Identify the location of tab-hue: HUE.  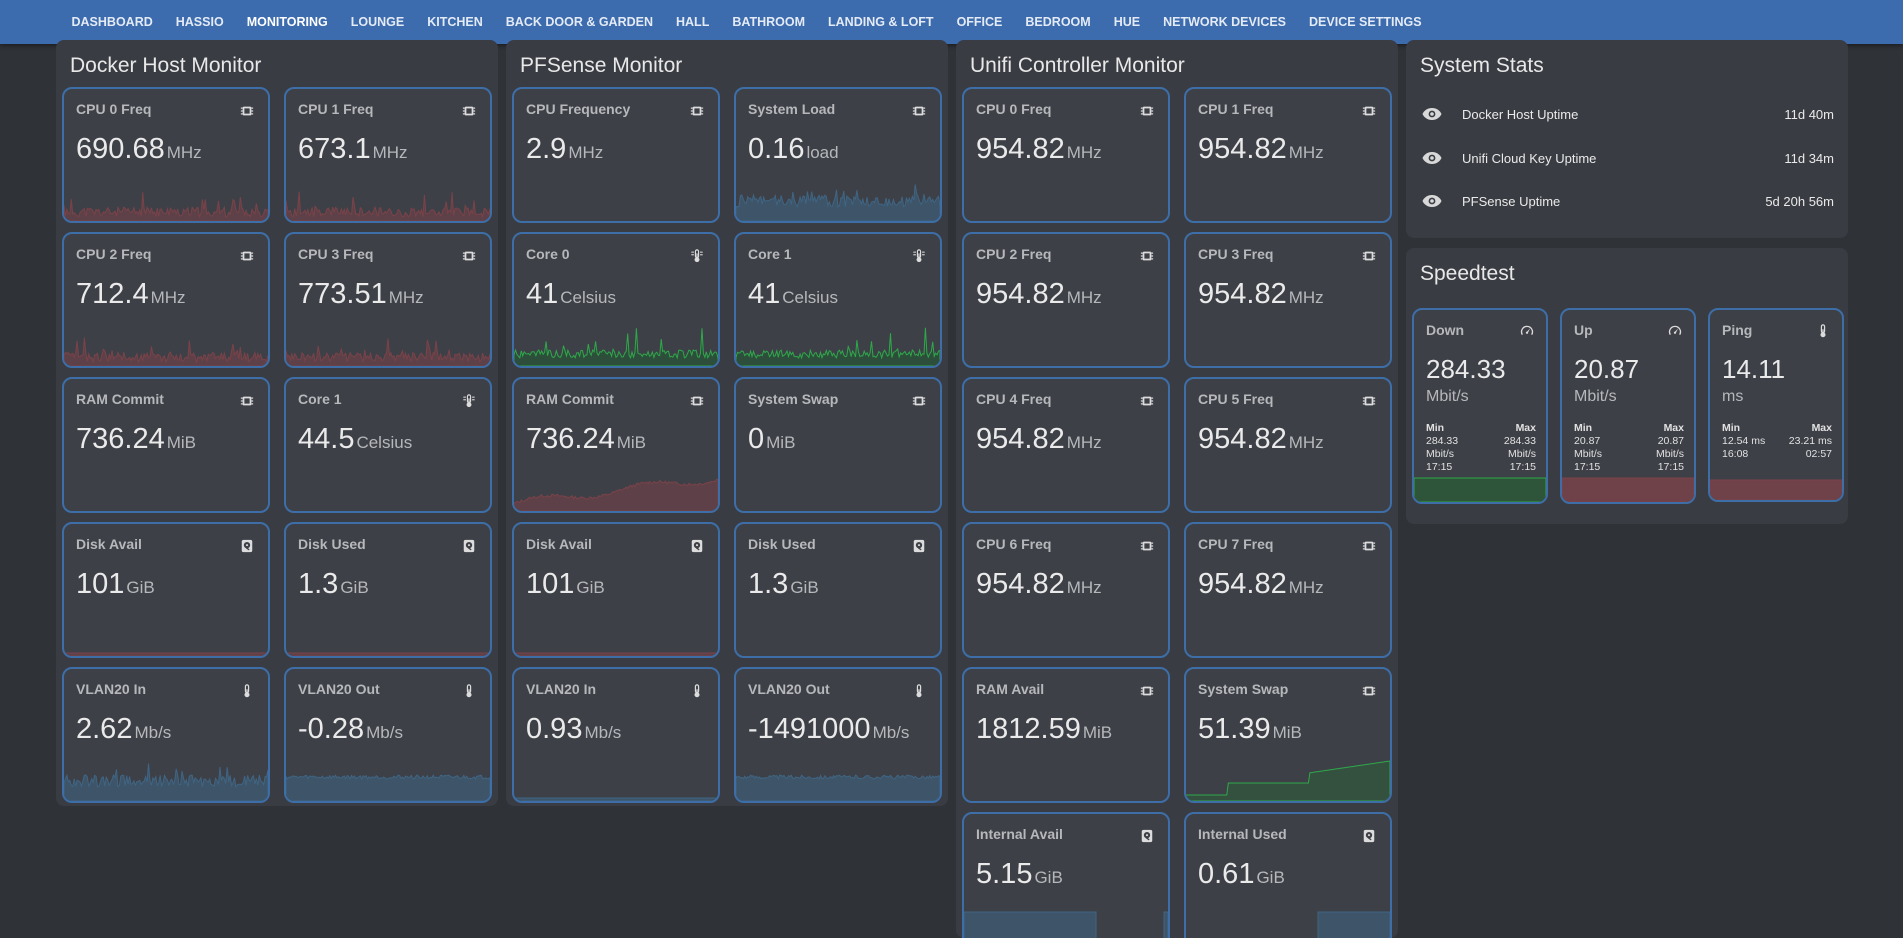
(1126, 22).